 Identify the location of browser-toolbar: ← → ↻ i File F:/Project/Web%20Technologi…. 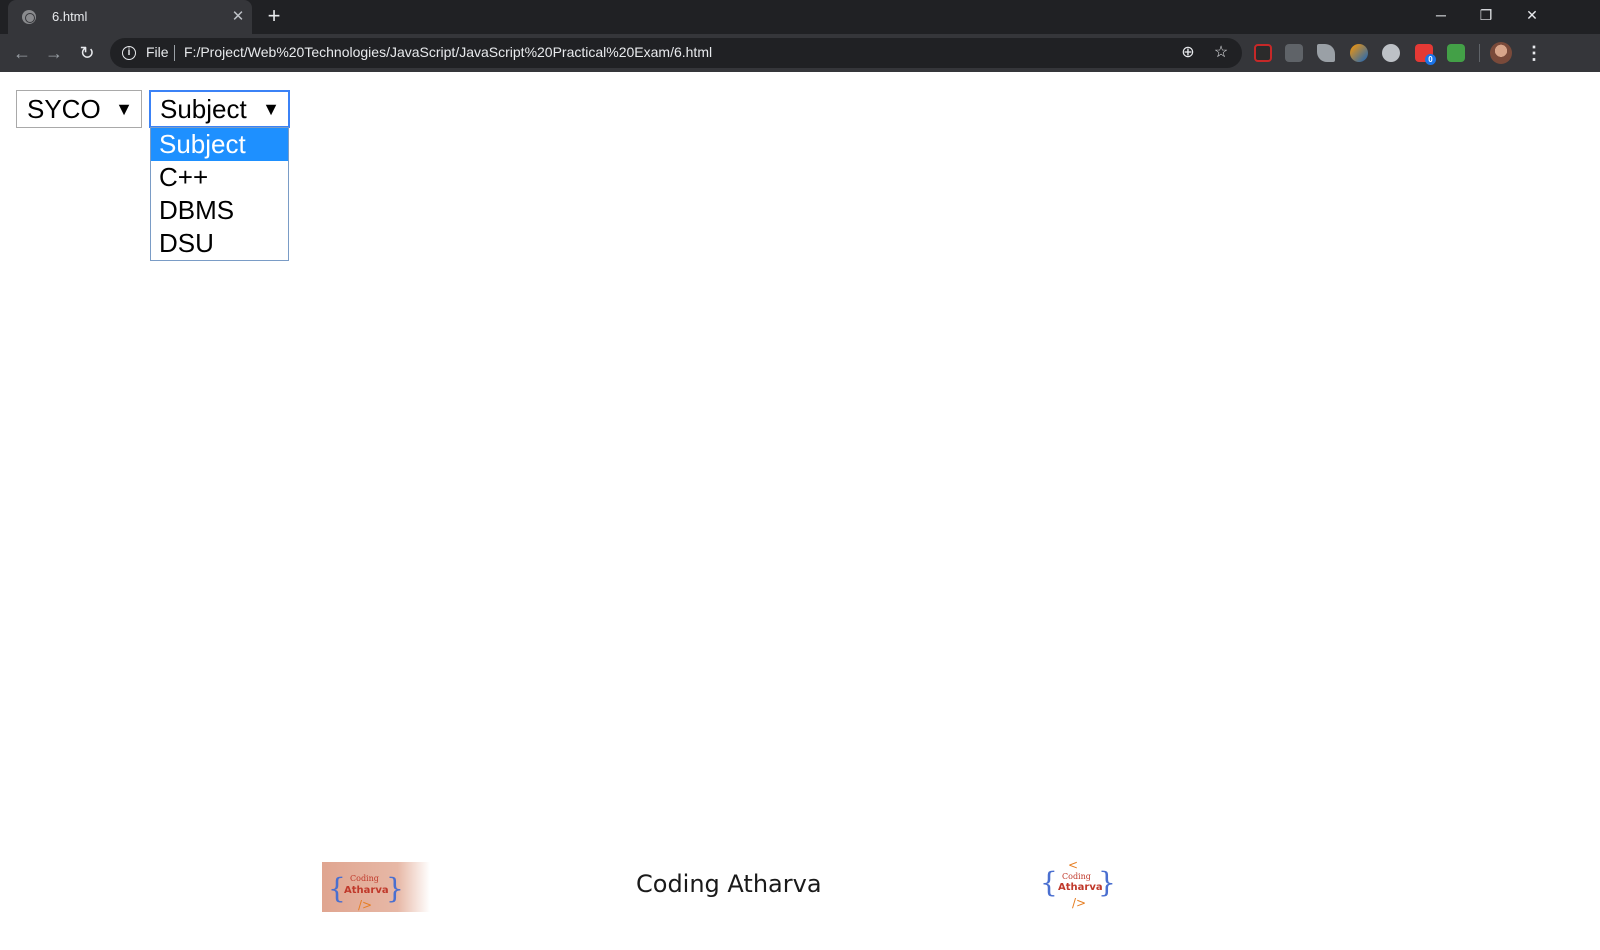
(800, 53).